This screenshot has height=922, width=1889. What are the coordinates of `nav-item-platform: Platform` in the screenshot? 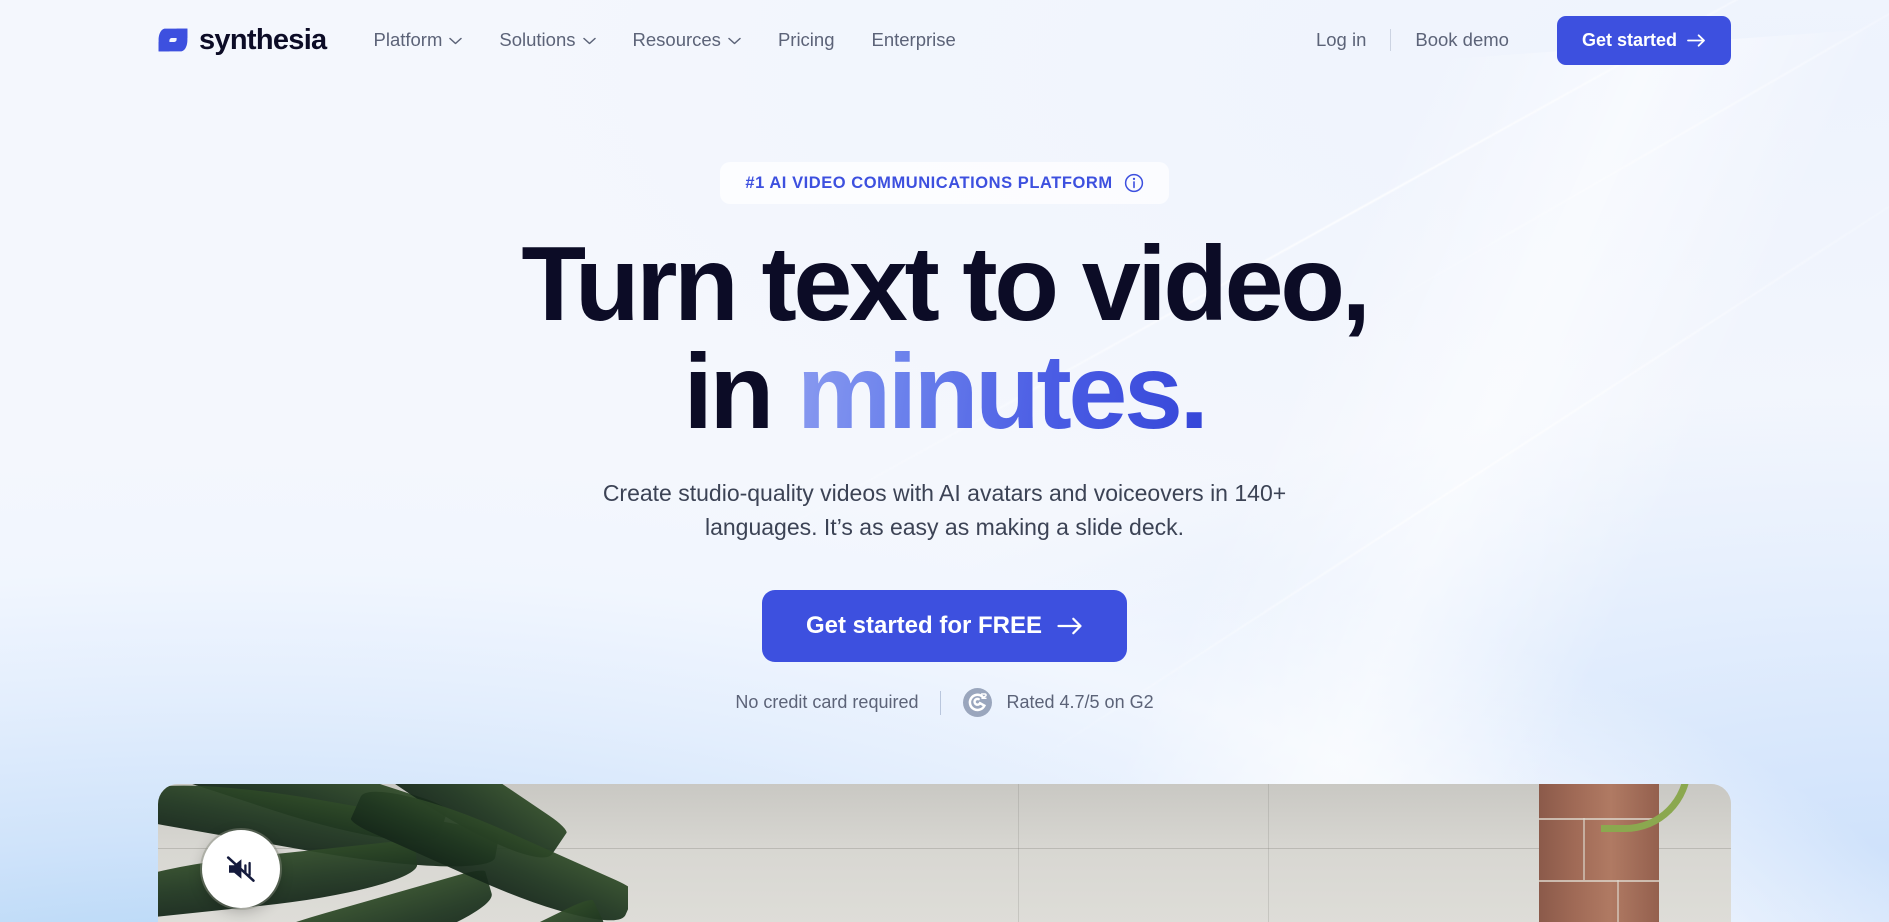 It's located at (418, 39).